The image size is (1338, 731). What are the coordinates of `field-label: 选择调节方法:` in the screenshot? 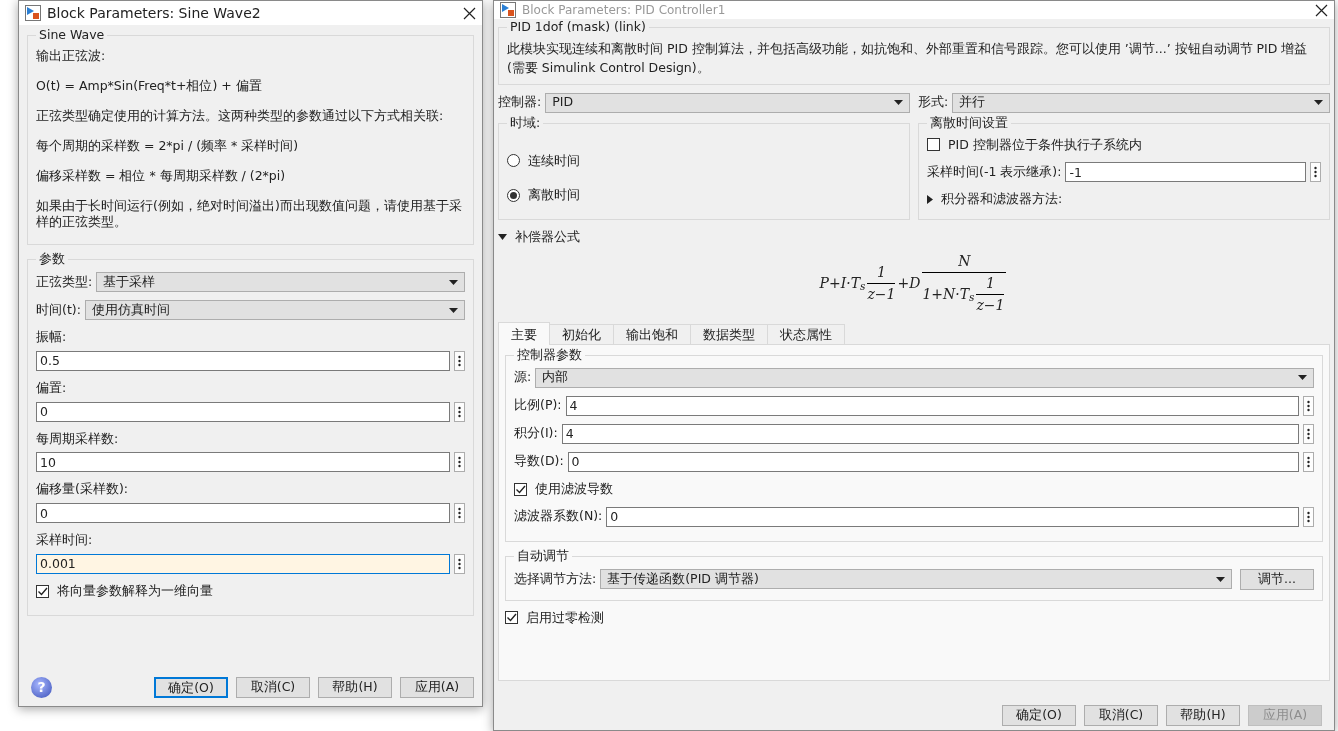 It's located at (555, 578).